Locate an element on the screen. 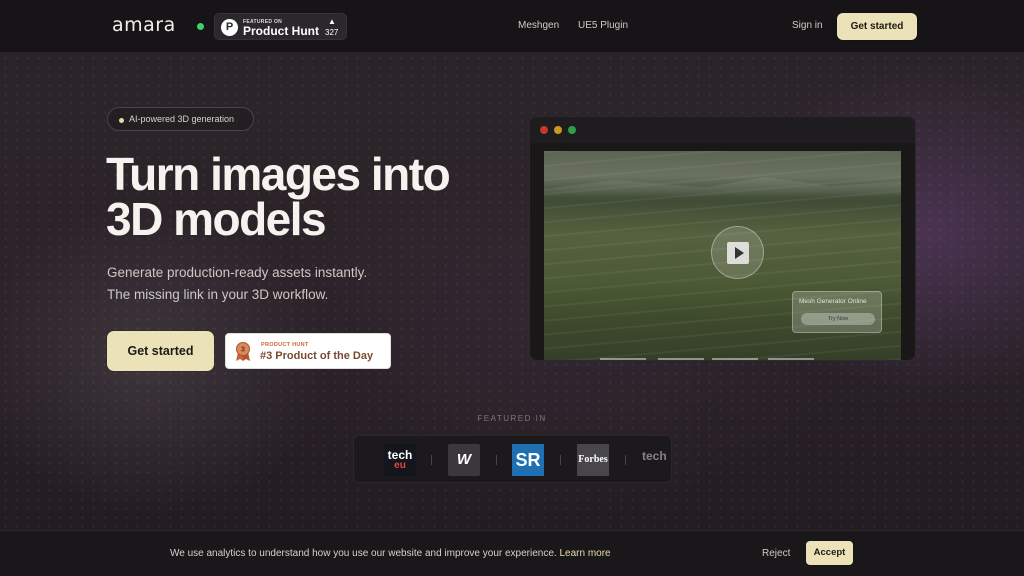 The width and height of the screenshot is (1024, 576). headline-line-2: 3D models is located at coordinates (216, 219).